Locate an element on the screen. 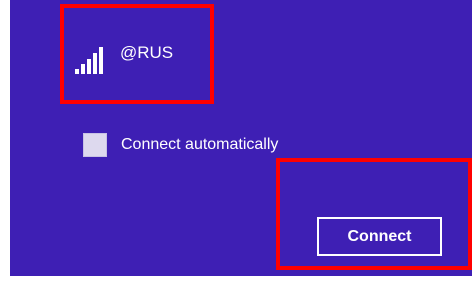  wifi-signal-icon is located at coordinates (89, 60).